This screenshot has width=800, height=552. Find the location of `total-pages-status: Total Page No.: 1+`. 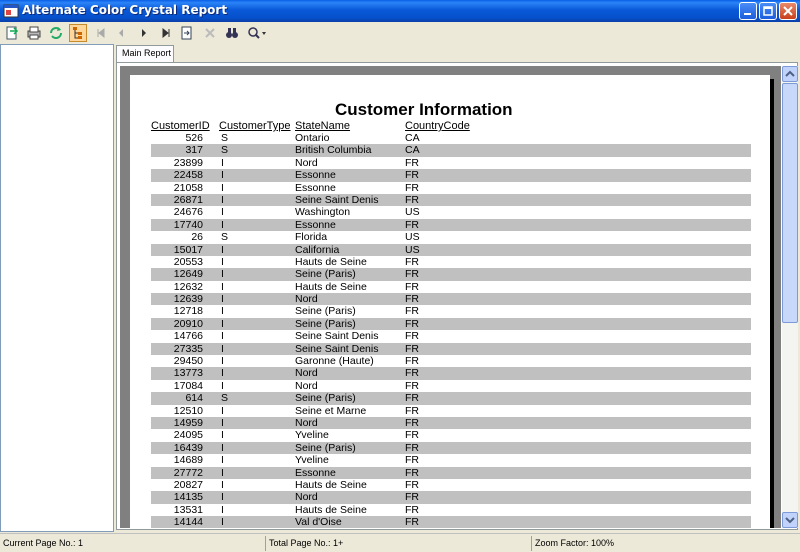

total-pages-status: Total Page No.: 1+ is located at coordinates (399, 543).